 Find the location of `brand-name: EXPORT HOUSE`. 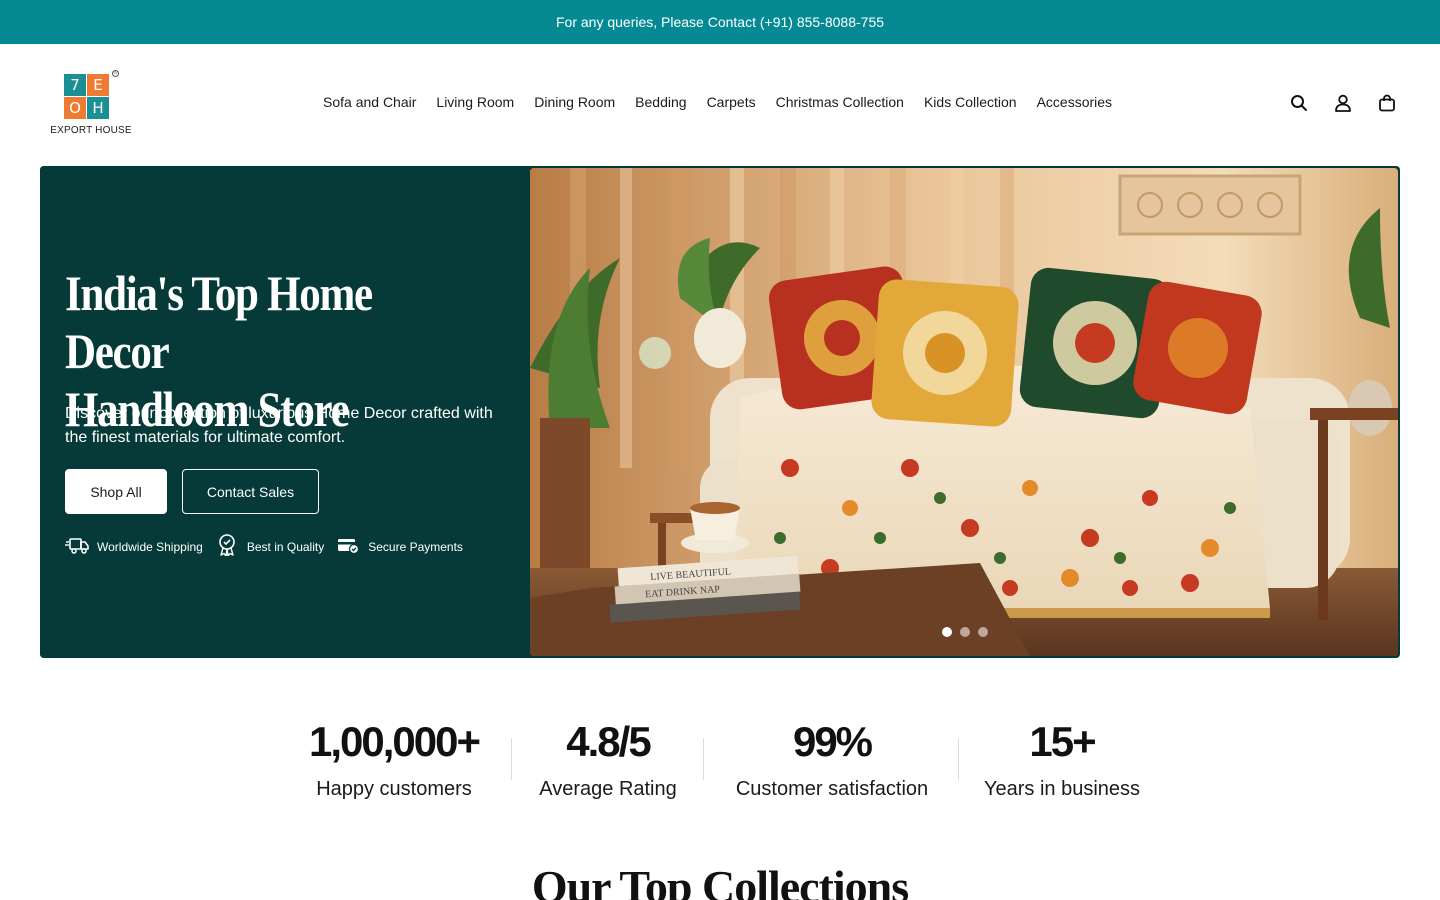

brand-name: EXPORT HOUSE is located at coordinates (91, 130).